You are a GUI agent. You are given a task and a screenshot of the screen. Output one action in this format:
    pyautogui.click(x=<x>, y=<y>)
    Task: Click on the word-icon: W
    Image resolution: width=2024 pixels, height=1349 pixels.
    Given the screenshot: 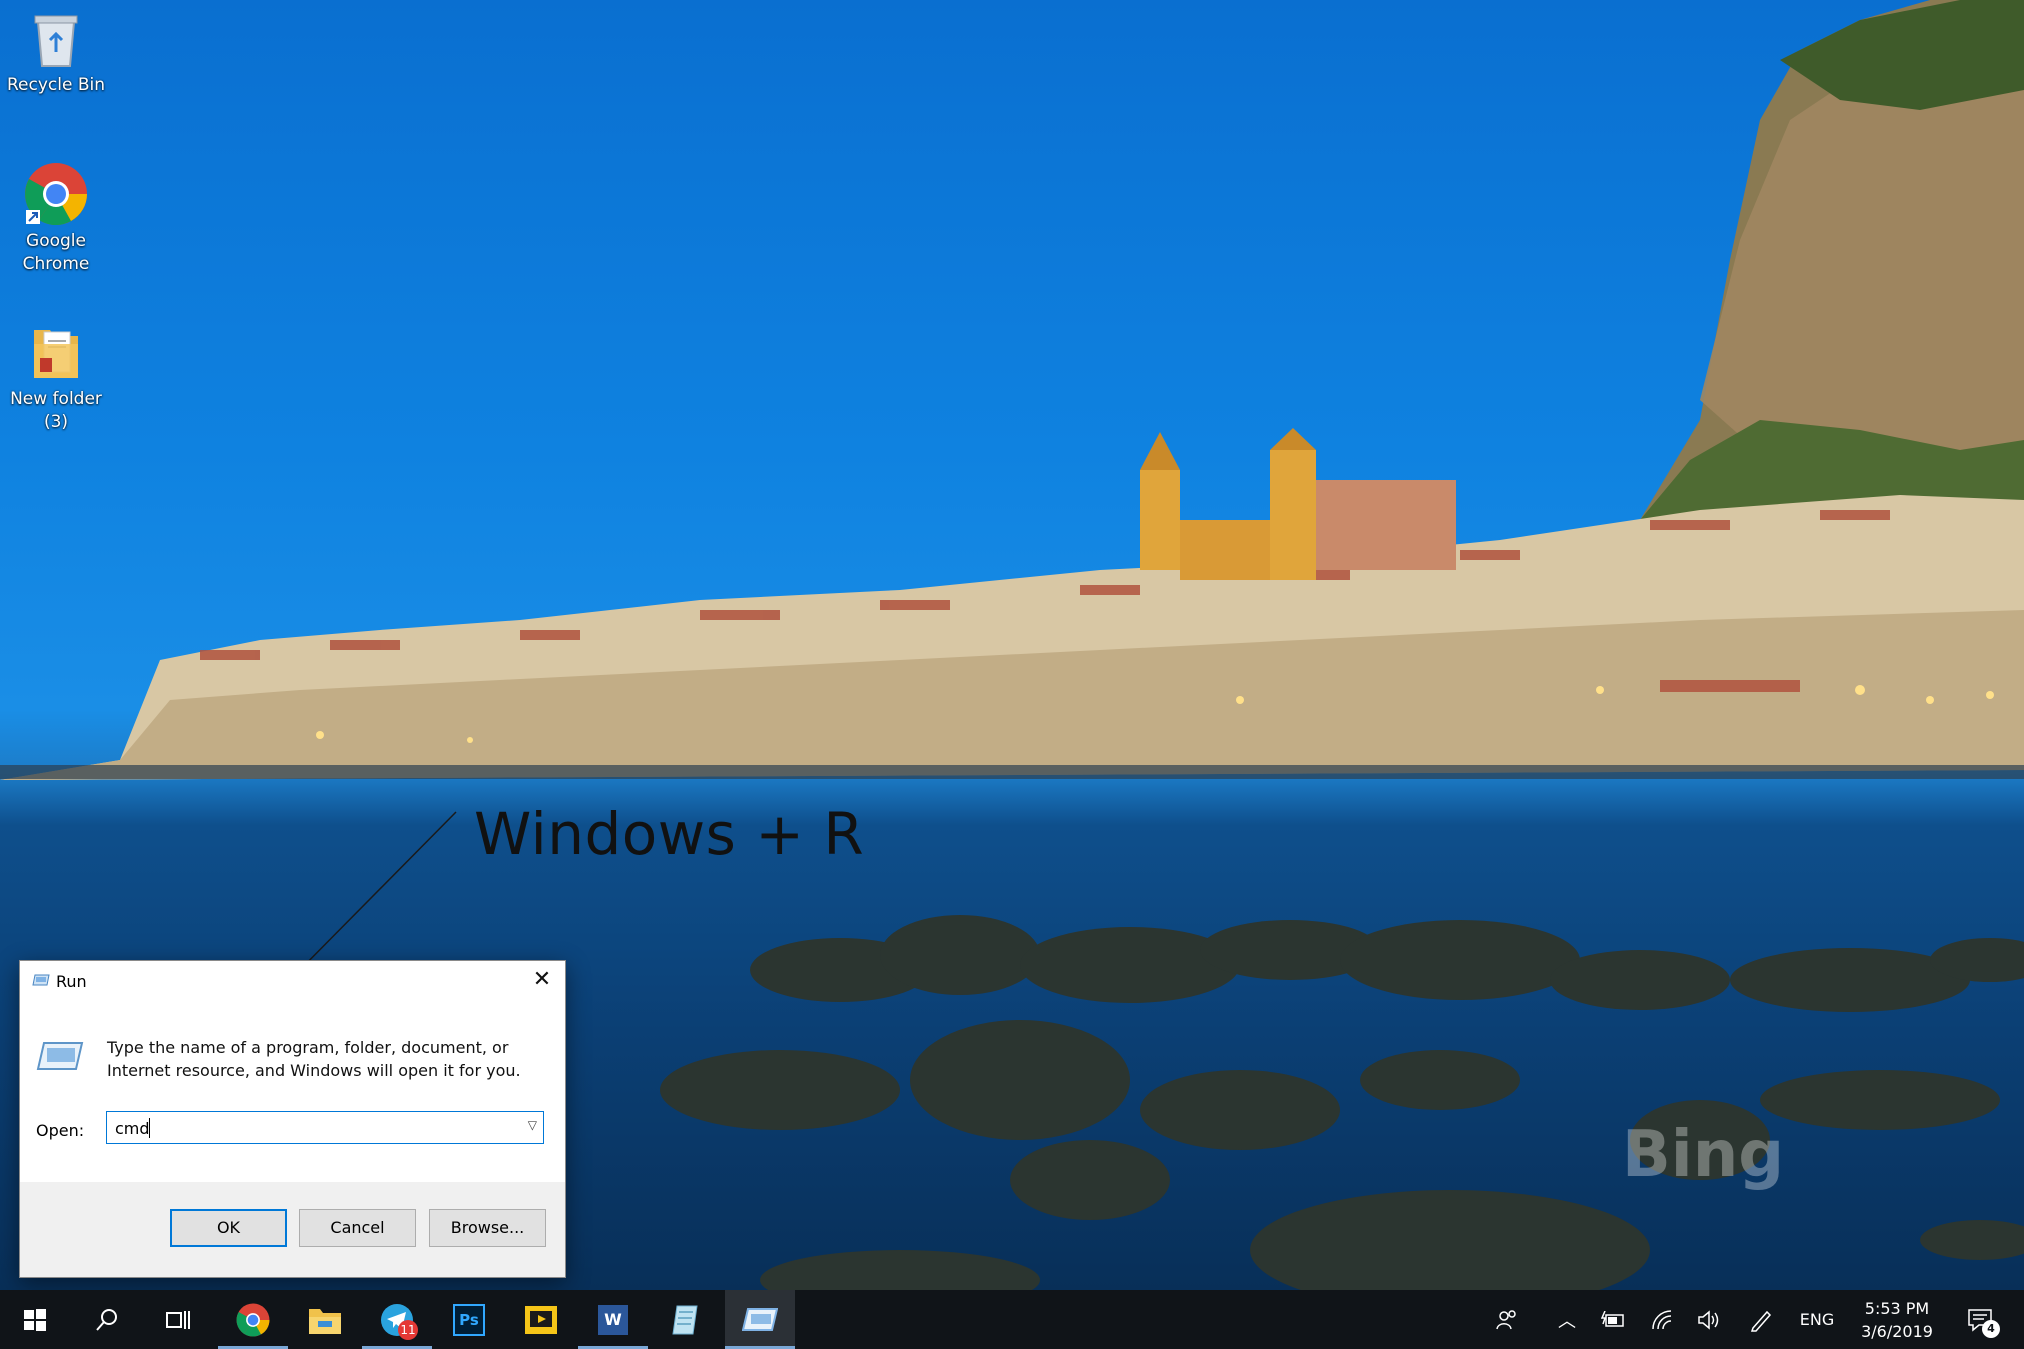 What is the action you would take?
    pyautogui.click(x=613, y=1319)
    